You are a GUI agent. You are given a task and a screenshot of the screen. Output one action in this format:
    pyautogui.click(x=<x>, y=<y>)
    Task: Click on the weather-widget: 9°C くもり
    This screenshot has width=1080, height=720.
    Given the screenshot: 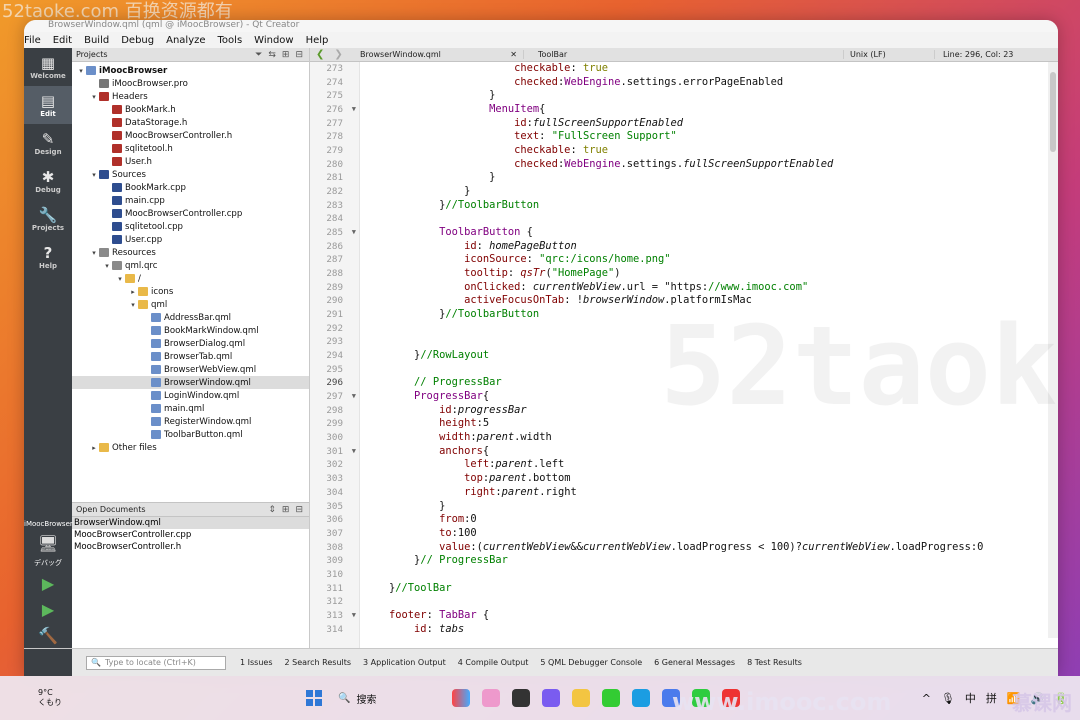 What is the action you would take?
    pyautogui.click(x=55, y=698)
    